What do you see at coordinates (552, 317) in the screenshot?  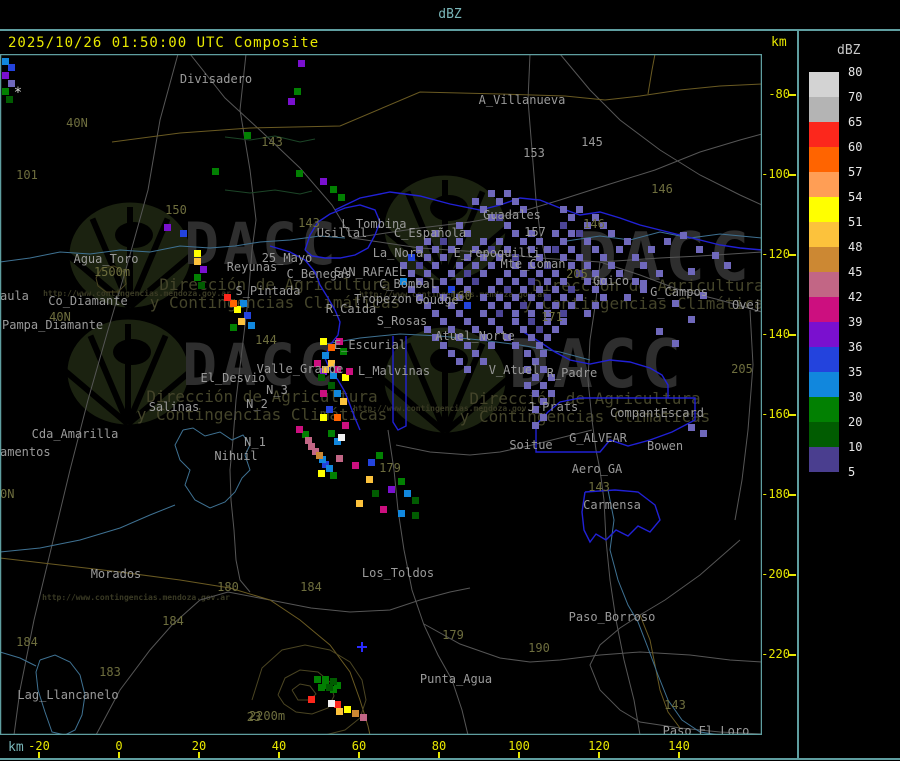 I see `map-label: 171` at bounding box center [552, 317].